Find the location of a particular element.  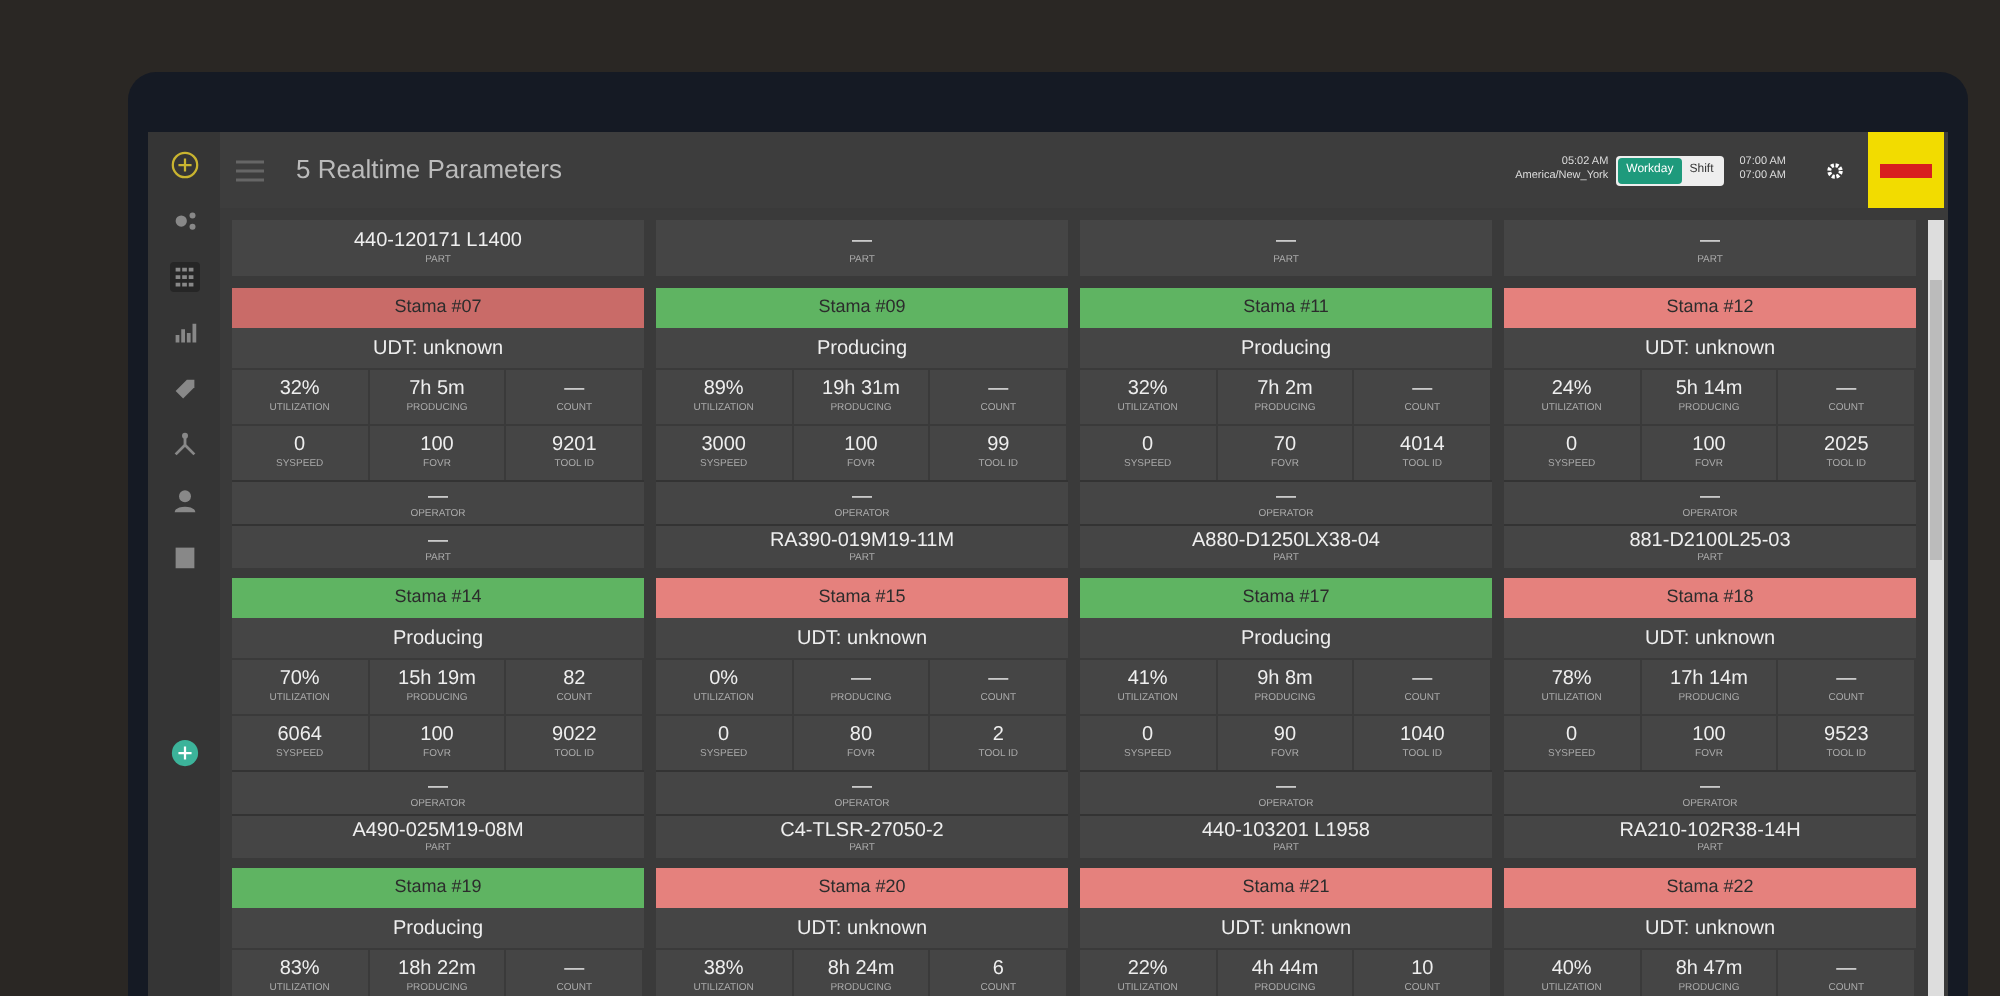

metric-value: 10 is located at coordinates (1422, 970).